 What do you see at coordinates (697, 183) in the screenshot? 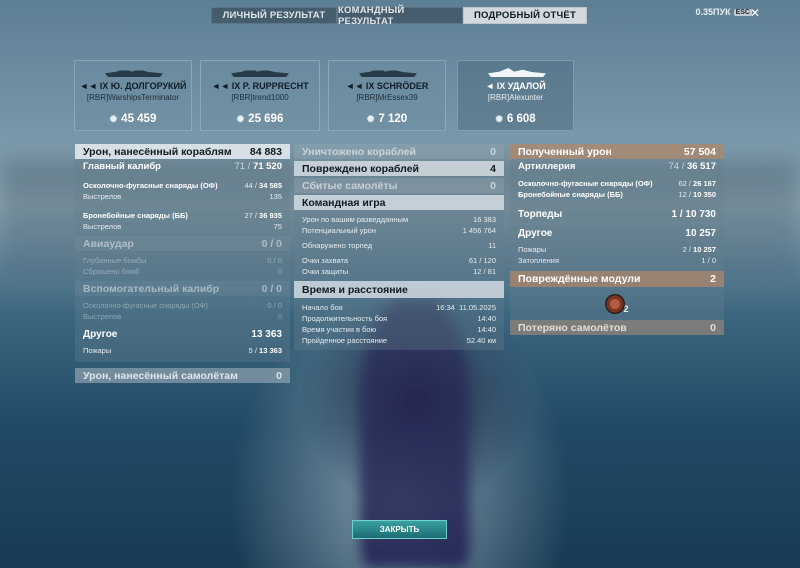
I see `value: 62 / 26 167` at bounding box center [697, 183].